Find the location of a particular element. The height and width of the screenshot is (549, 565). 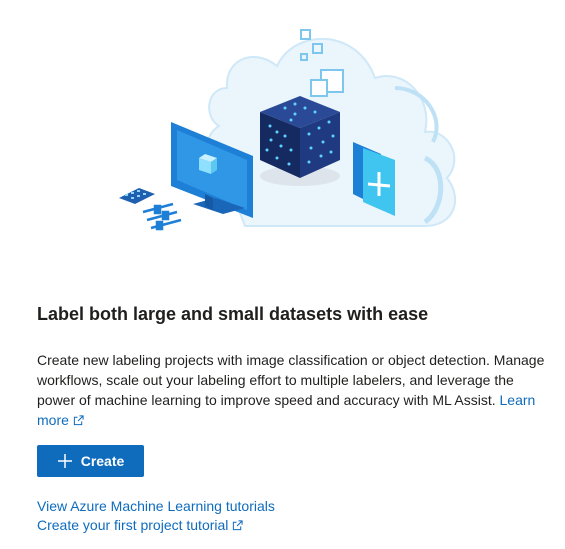

sliders-icon is located at coordinates (162, 216).